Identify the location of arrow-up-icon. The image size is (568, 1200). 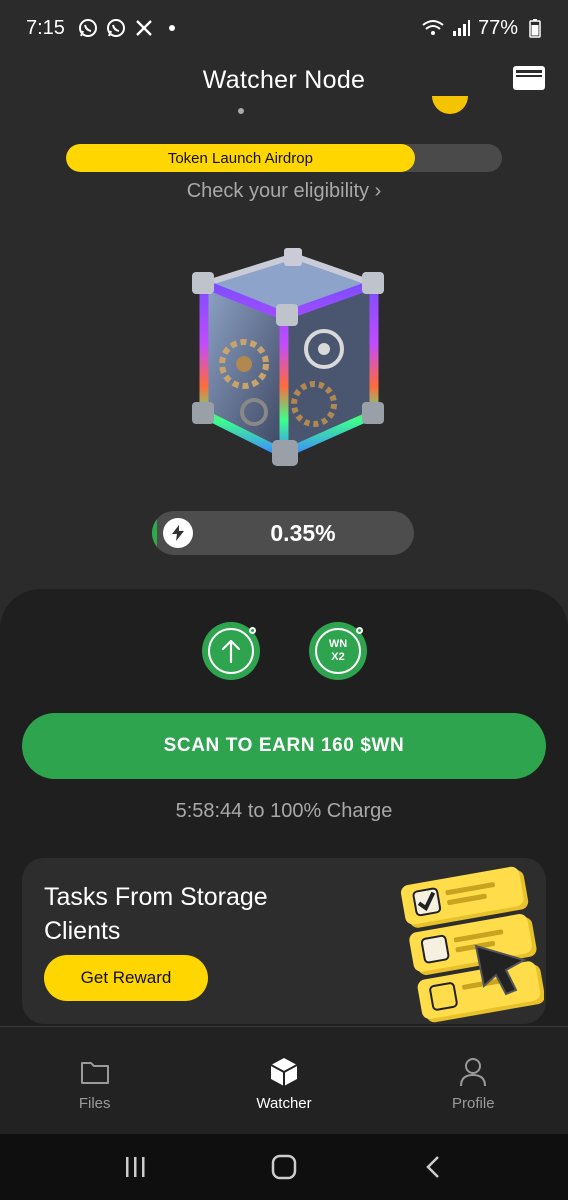
(231, 651).